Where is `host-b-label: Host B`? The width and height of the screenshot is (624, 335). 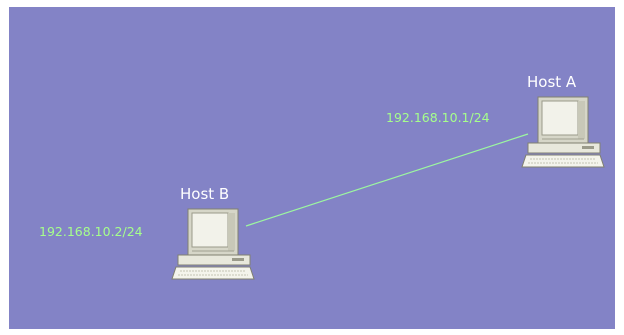
host-b-label: Host B is located at coordinates (205, 194).